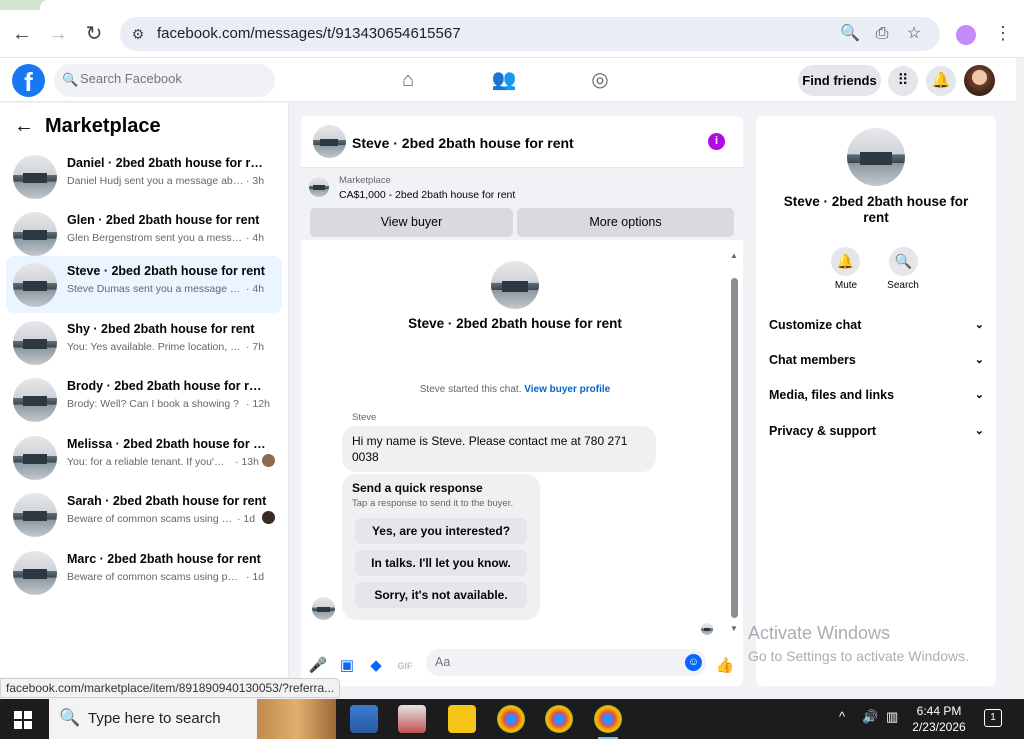 The image size is (1024, 739). I want to click on chat-intro-name: Steve · 2bed 2bath house for rent, so click(515, 323).